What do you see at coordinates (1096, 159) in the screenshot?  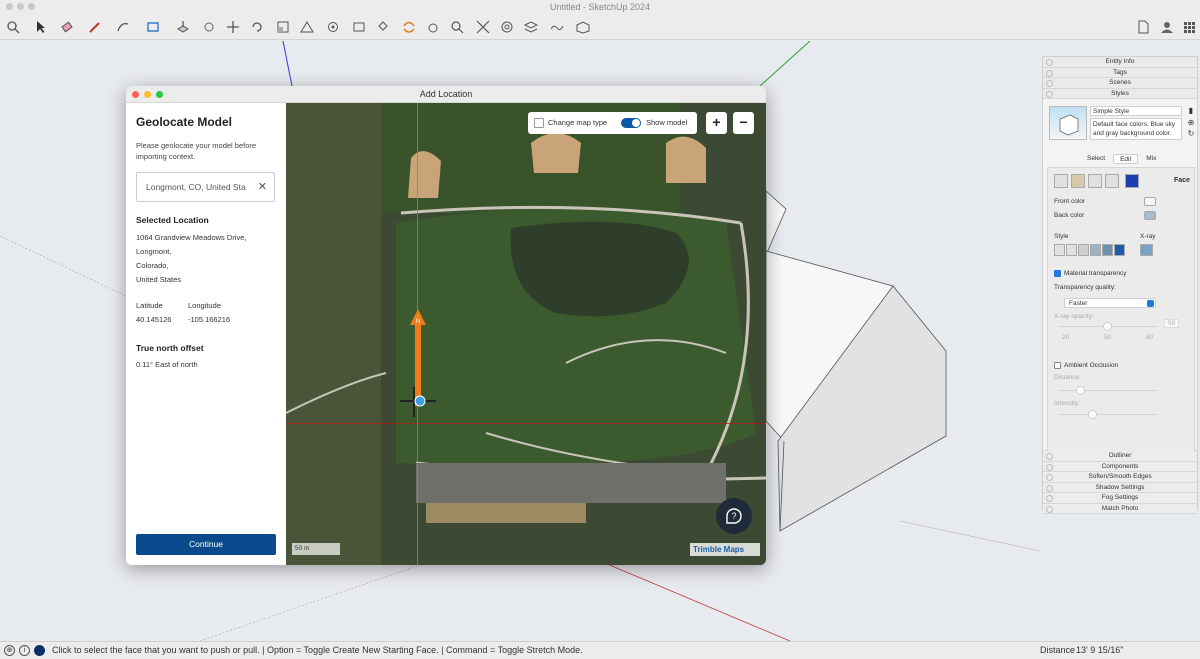 I see `tab-select: Select` at bounding box center [1096, 159].